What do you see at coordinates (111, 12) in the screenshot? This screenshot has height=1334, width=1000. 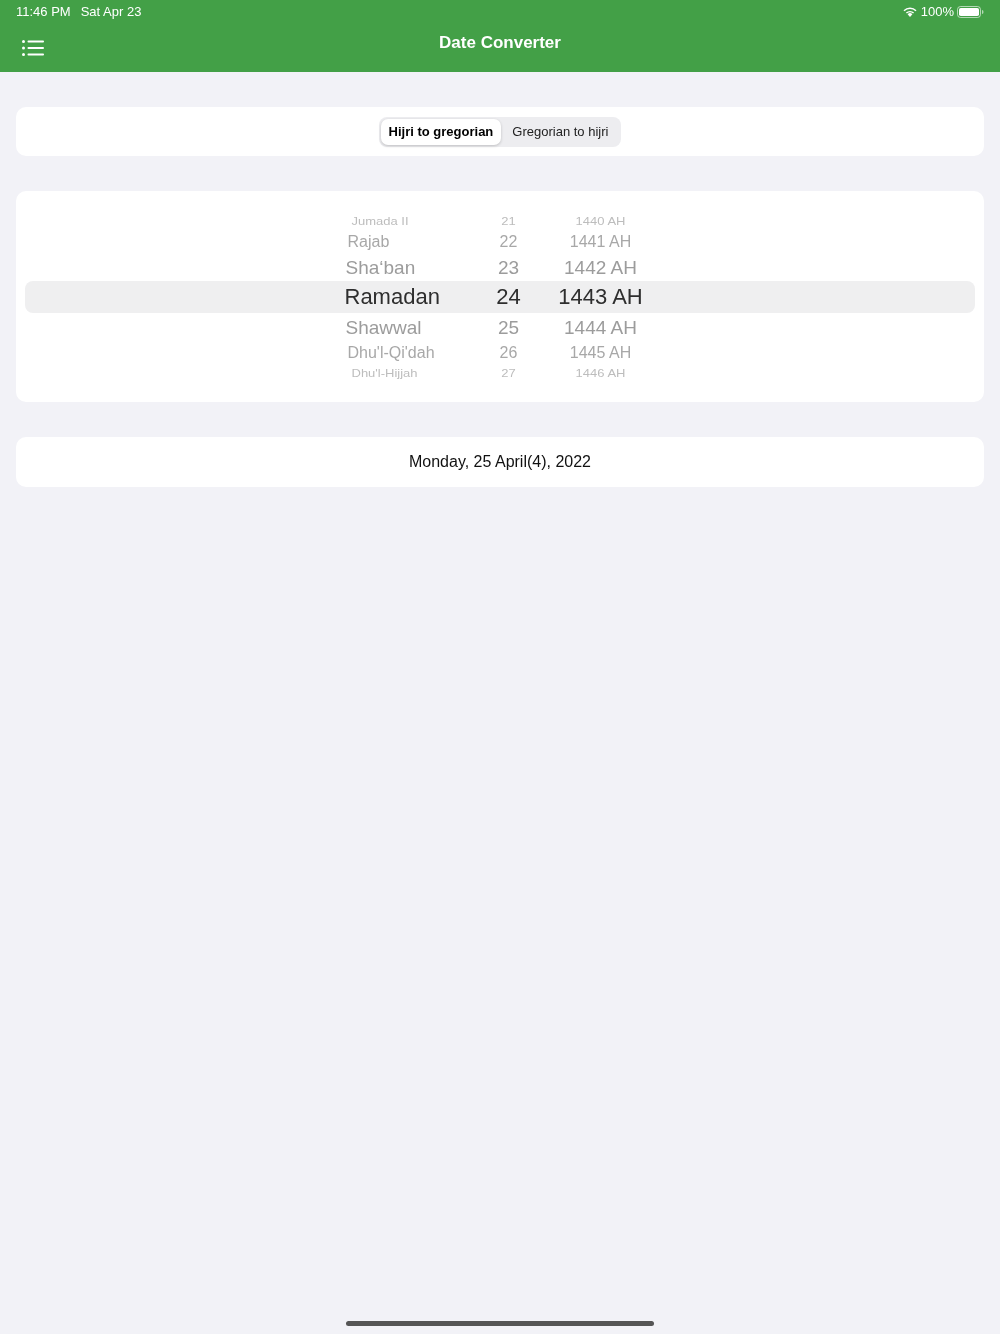 I see `status-date: Sat Apr 23` at bounding box center [111, 12].